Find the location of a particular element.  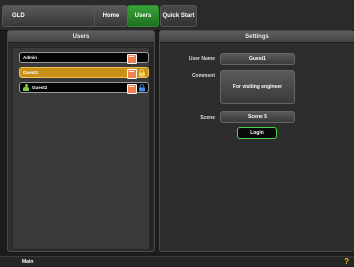

user-name-field: Guest1 is located at coordinates (257, 59).